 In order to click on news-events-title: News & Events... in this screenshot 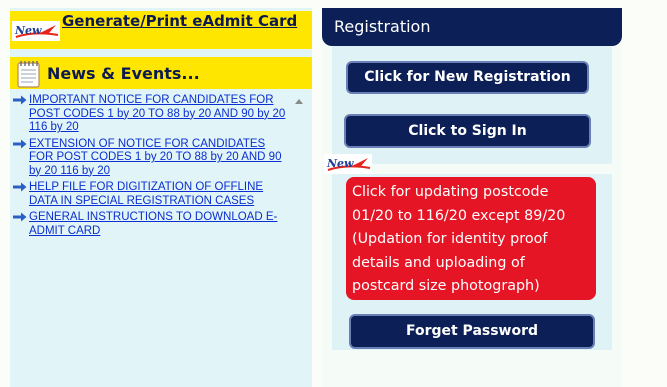, I will do `click(123, 73)`.